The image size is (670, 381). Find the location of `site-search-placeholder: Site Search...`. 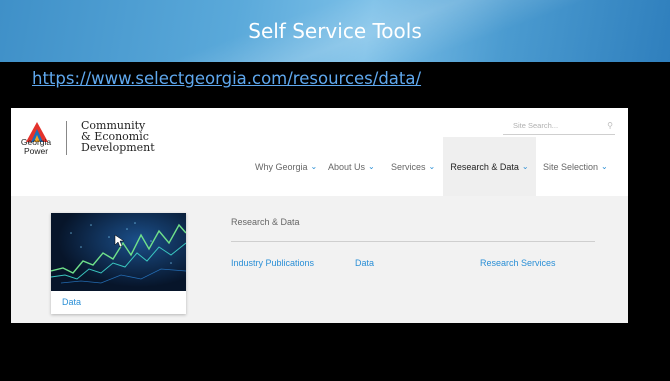

site-search-placeholder: Site Search... is located at coordinates (536, 125).